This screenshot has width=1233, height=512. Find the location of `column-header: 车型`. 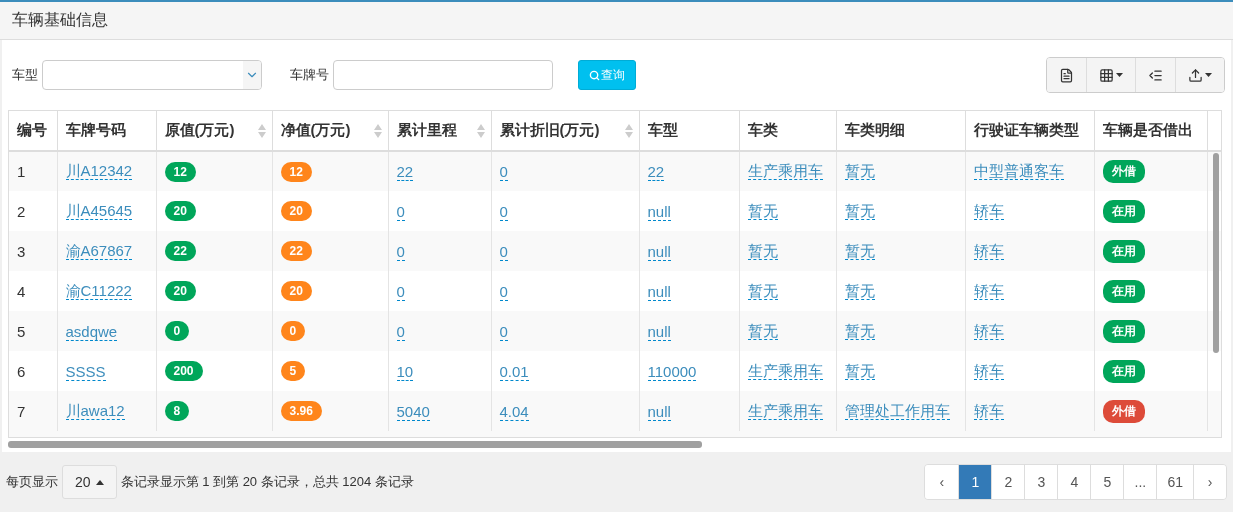

column-header: 车型 is located at coordinates (689, 131).